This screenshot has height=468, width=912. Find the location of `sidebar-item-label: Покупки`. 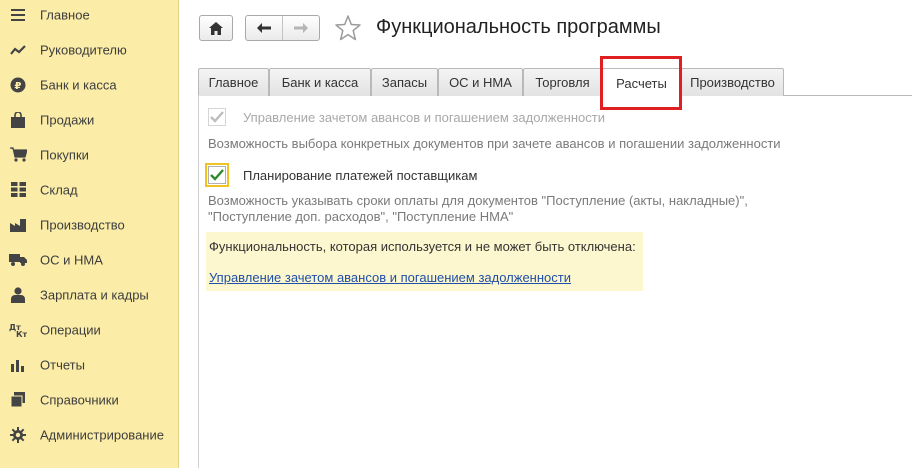

sidebar-item-label: Покупки is located at coordinates (64, 154).